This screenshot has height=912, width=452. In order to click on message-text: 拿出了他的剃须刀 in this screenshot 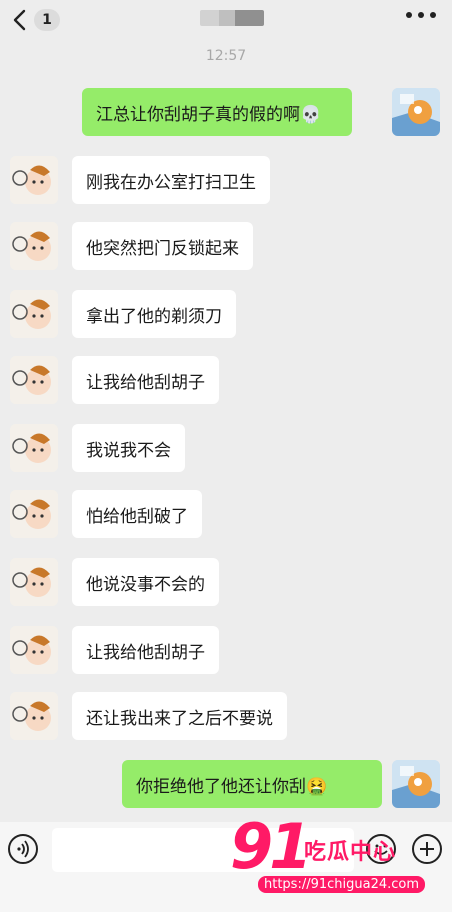, I will do `click(154, 316)`.